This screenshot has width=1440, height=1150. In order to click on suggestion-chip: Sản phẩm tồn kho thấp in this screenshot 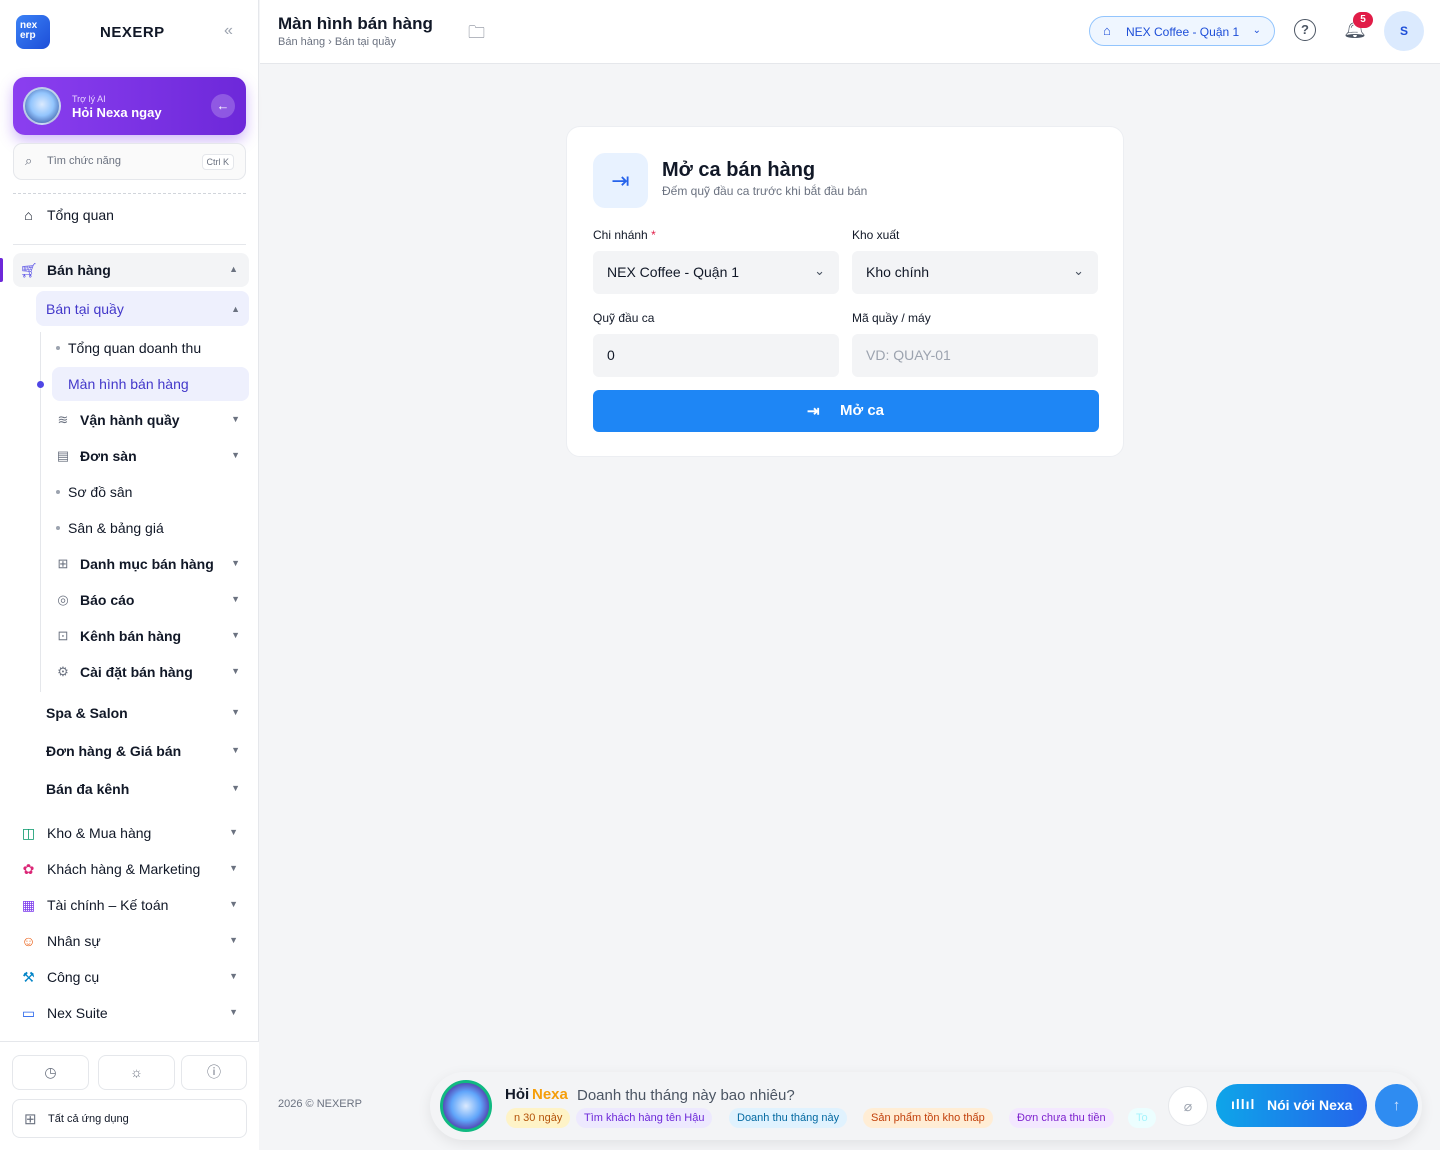, I will do `click(928, 1118)`.